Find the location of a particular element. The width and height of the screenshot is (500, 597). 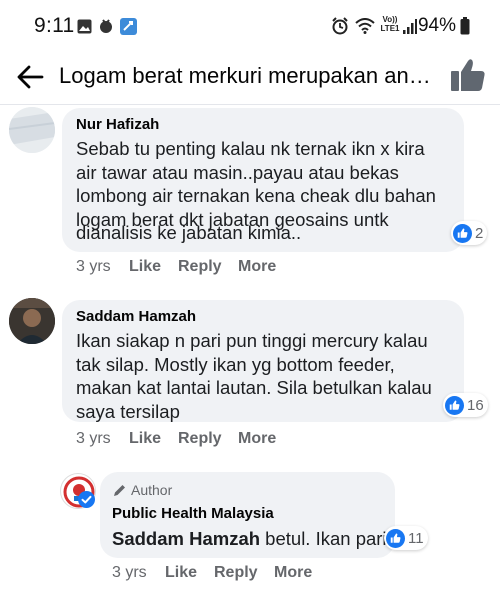

author-badge-label: Author is located at coordinates (152, 490).